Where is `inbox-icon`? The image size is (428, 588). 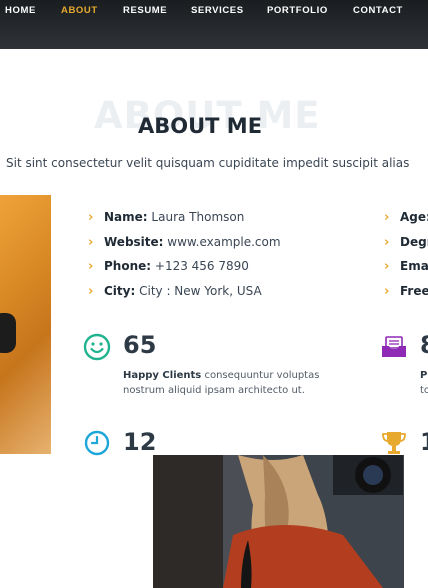 inbox-icon is located at coordinates (394, 346).